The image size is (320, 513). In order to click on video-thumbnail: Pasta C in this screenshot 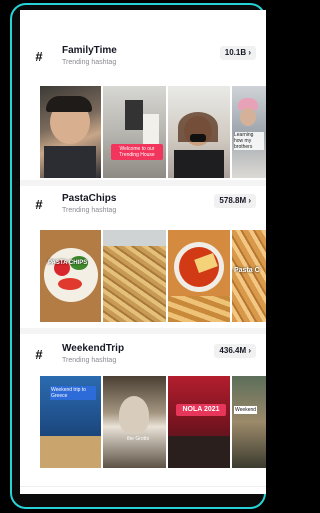, I will do `click(249, 276)`.